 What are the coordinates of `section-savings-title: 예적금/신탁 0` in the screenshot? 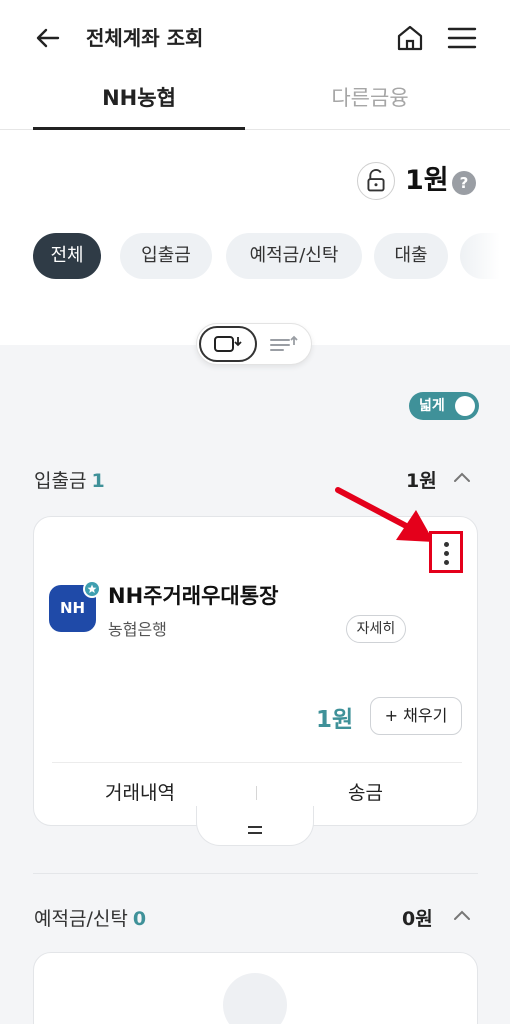 It's located at (90, 917).